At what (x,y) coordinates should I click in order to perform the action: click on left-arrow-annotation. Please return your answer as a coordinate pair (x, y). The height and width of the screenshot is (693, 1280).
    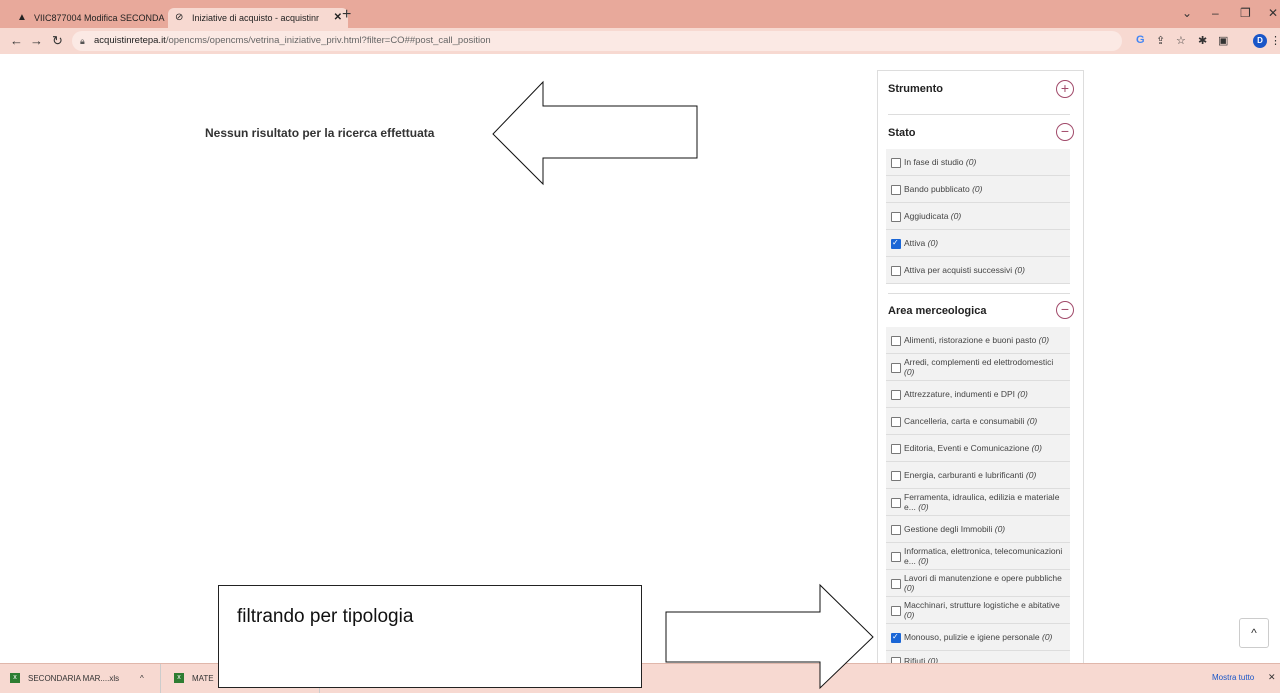
    Looking at the image, I should click on (595, 133).